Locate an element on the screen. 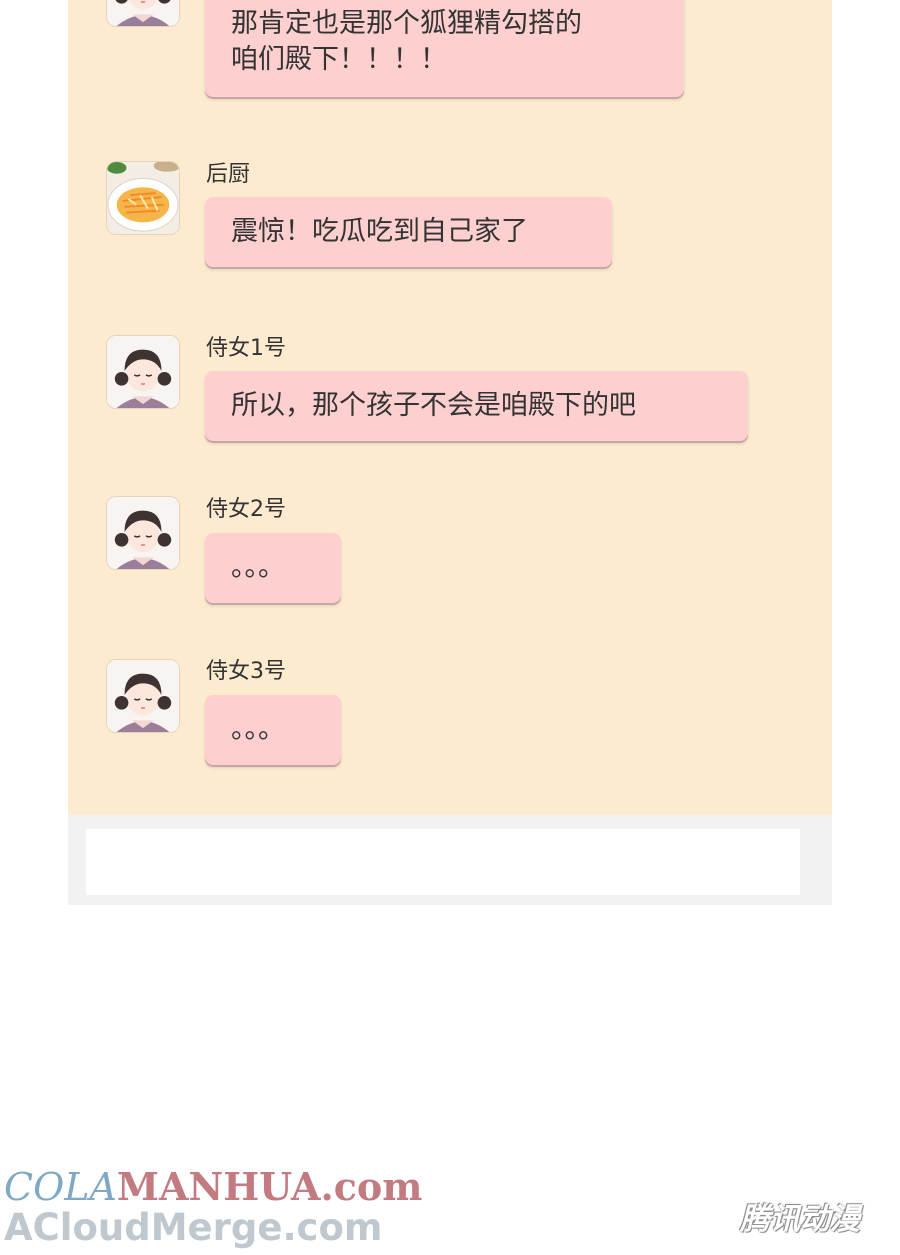 Image resolution: width=900 pixels, height=1255 pixels. message-text-line: 那肯定也是那个狐狸精勾搭的 is located at coordinates (406, 23).